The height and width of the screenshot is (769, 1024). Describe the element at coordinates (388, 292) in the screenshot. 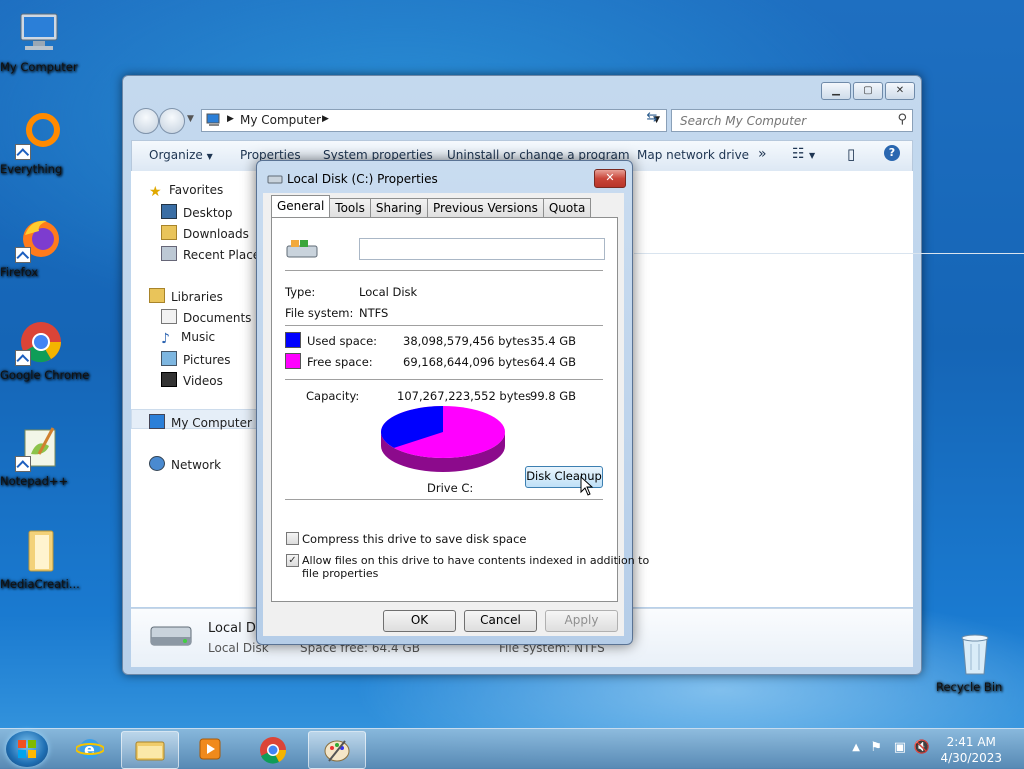

I see `type-value: Local Disk` at that location.